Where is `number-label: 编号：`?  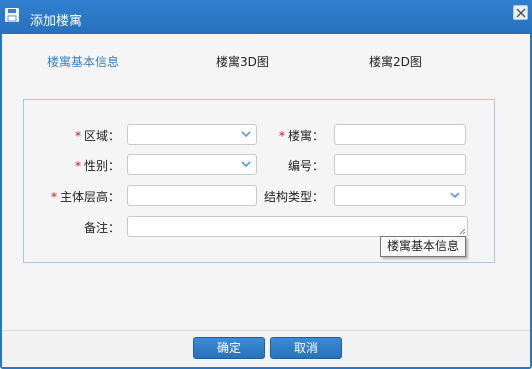 number-label: 编号： is located at coordinates (305, 166).